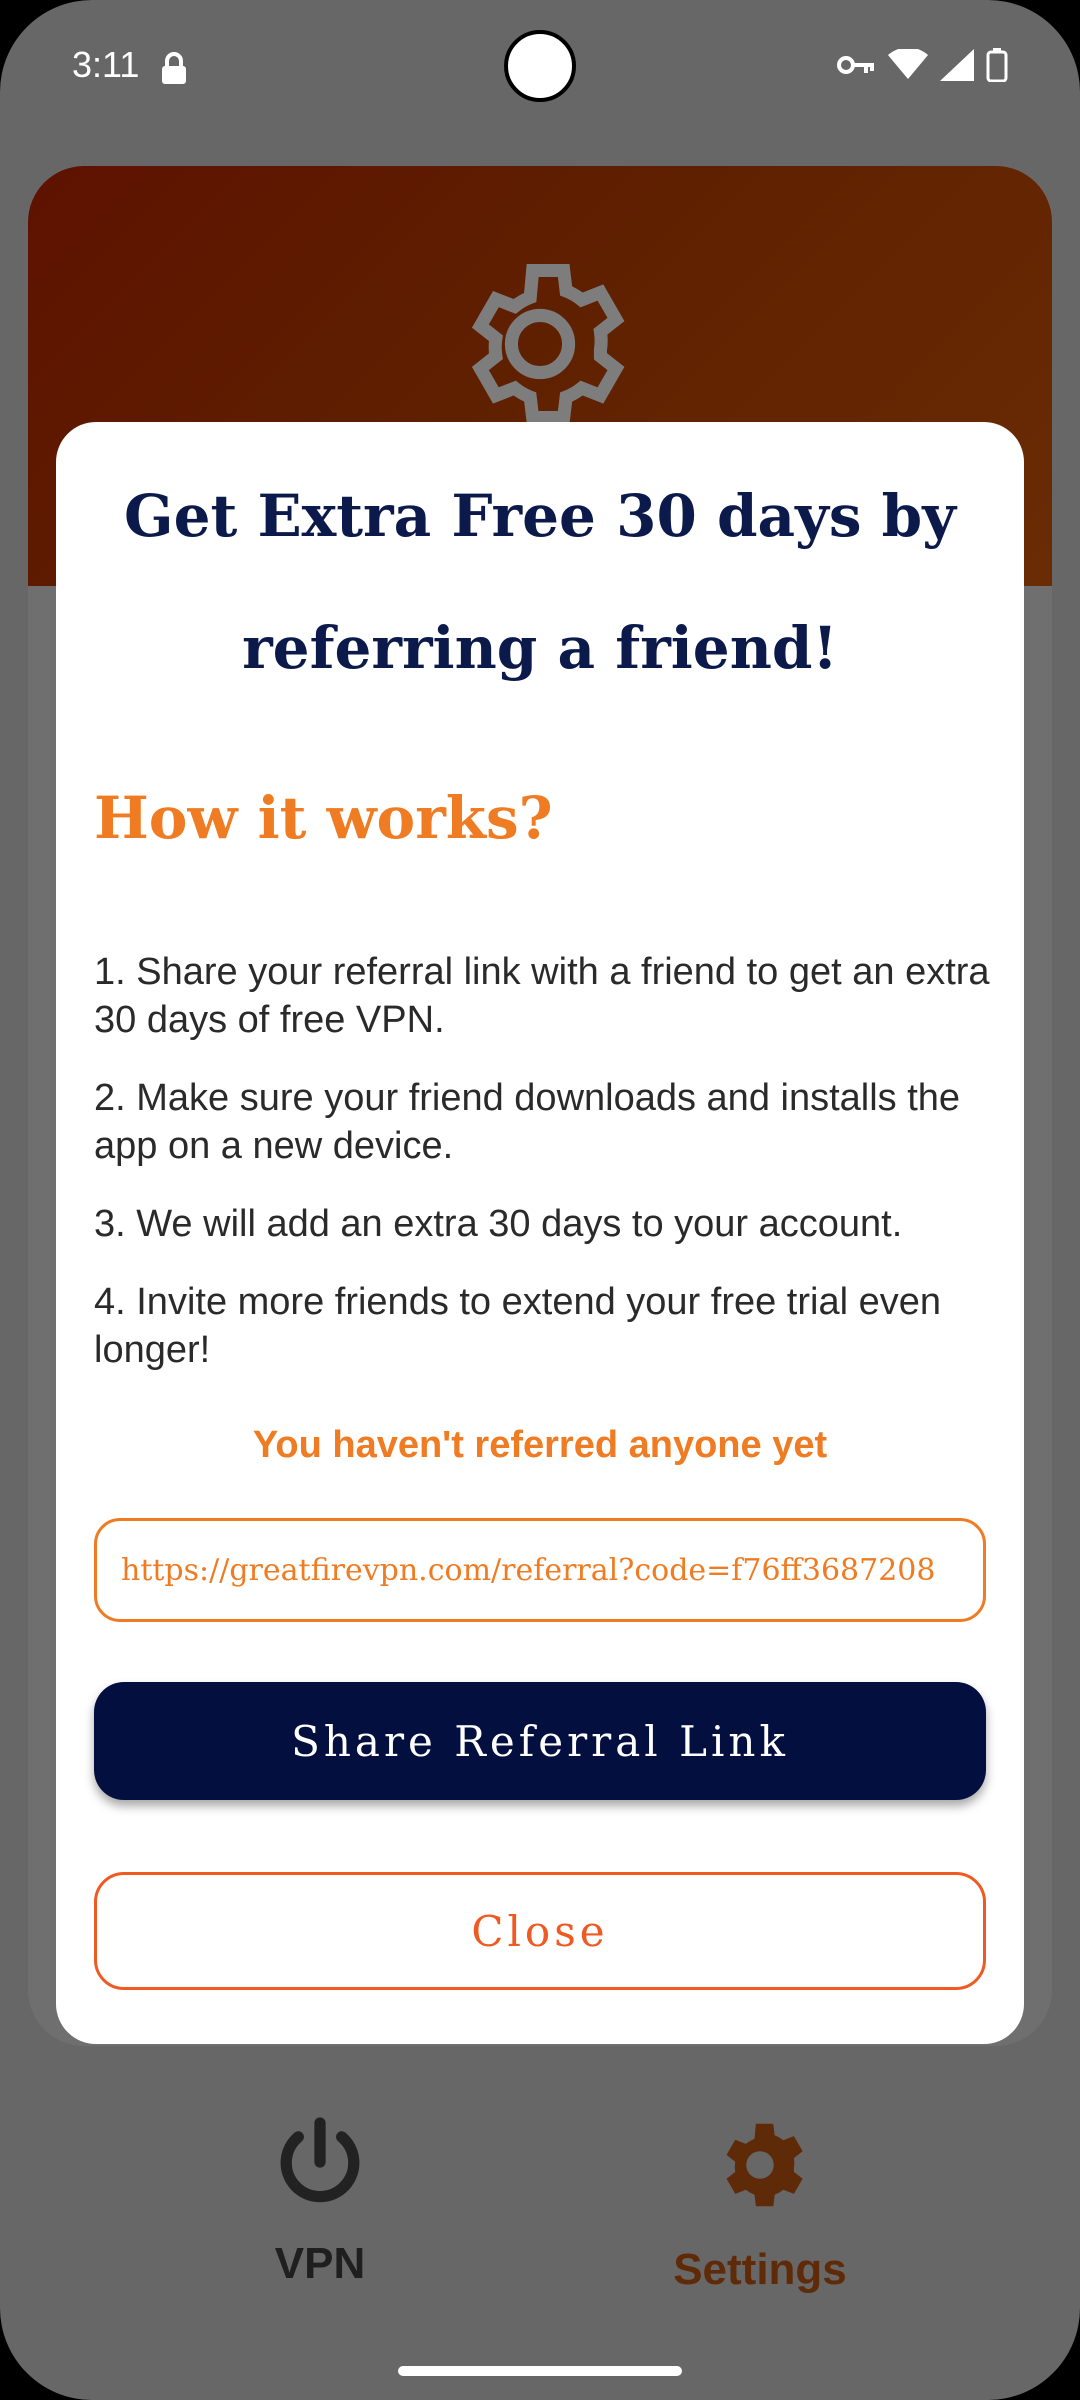  I want to click on battery-icon, so click(997, 65).